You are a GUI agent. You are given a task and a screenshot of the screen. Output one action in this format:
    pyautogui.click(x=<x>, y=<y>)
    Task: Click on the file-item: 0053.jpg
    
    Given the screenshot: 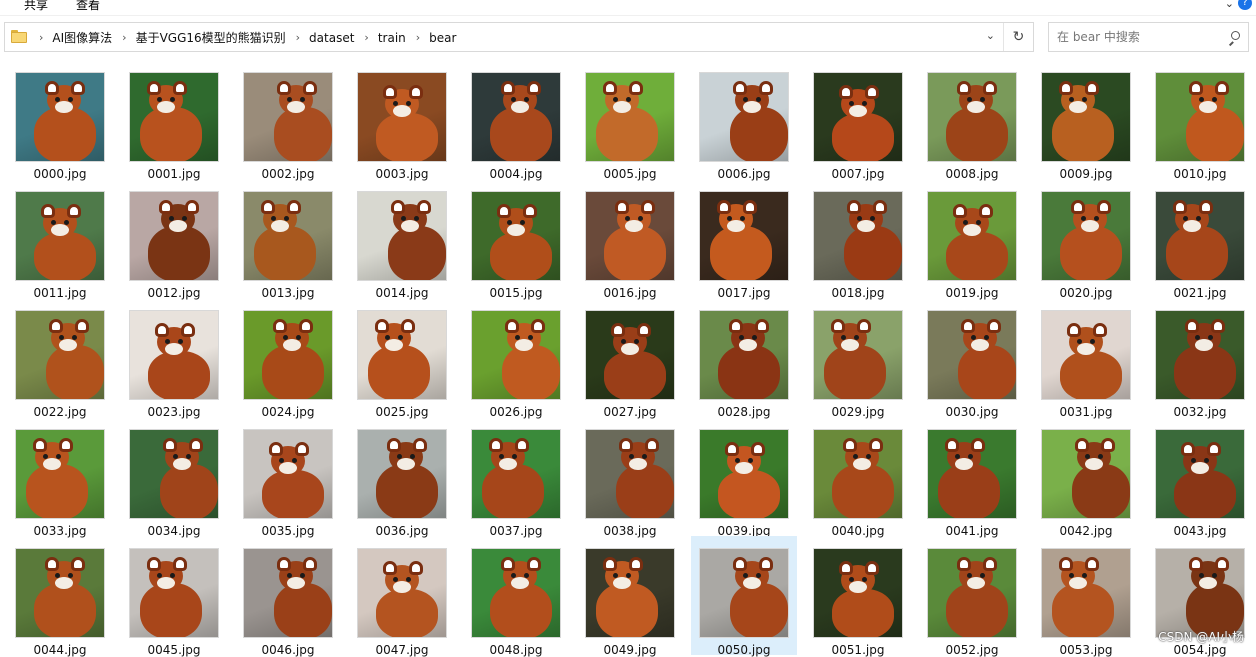 What is the action you would take?
    pyautogui.click(x=1086, y=595)
    